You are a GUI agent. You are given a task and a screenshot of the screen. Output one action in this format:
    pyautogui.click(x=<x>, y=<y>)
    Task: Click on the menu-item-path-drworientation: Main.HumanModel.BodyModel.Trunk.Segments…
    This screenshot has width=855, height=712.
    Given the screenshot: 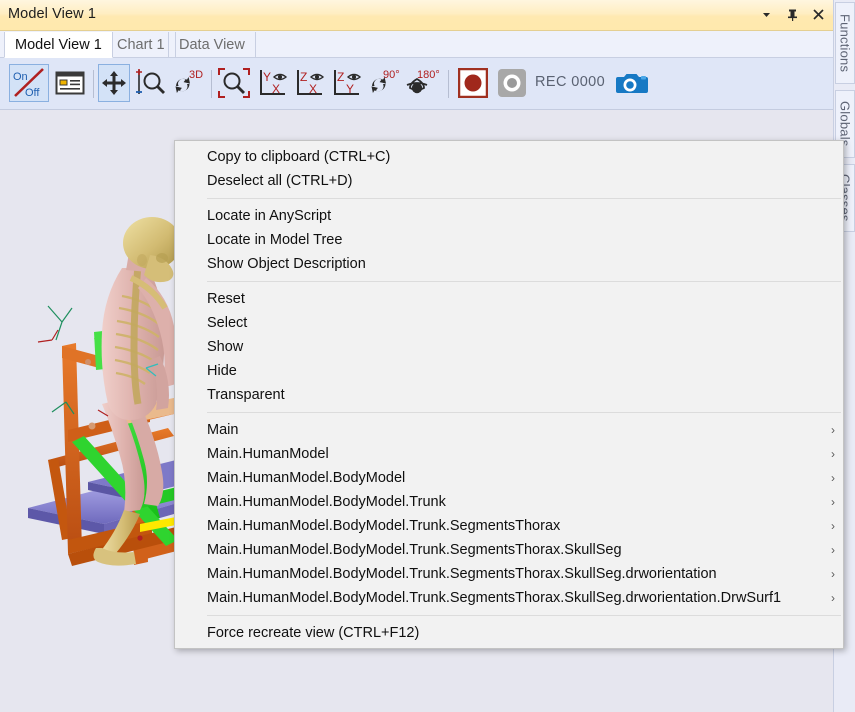 What is the action you would take?
    pyautogui.click(x=509, y=574)
    